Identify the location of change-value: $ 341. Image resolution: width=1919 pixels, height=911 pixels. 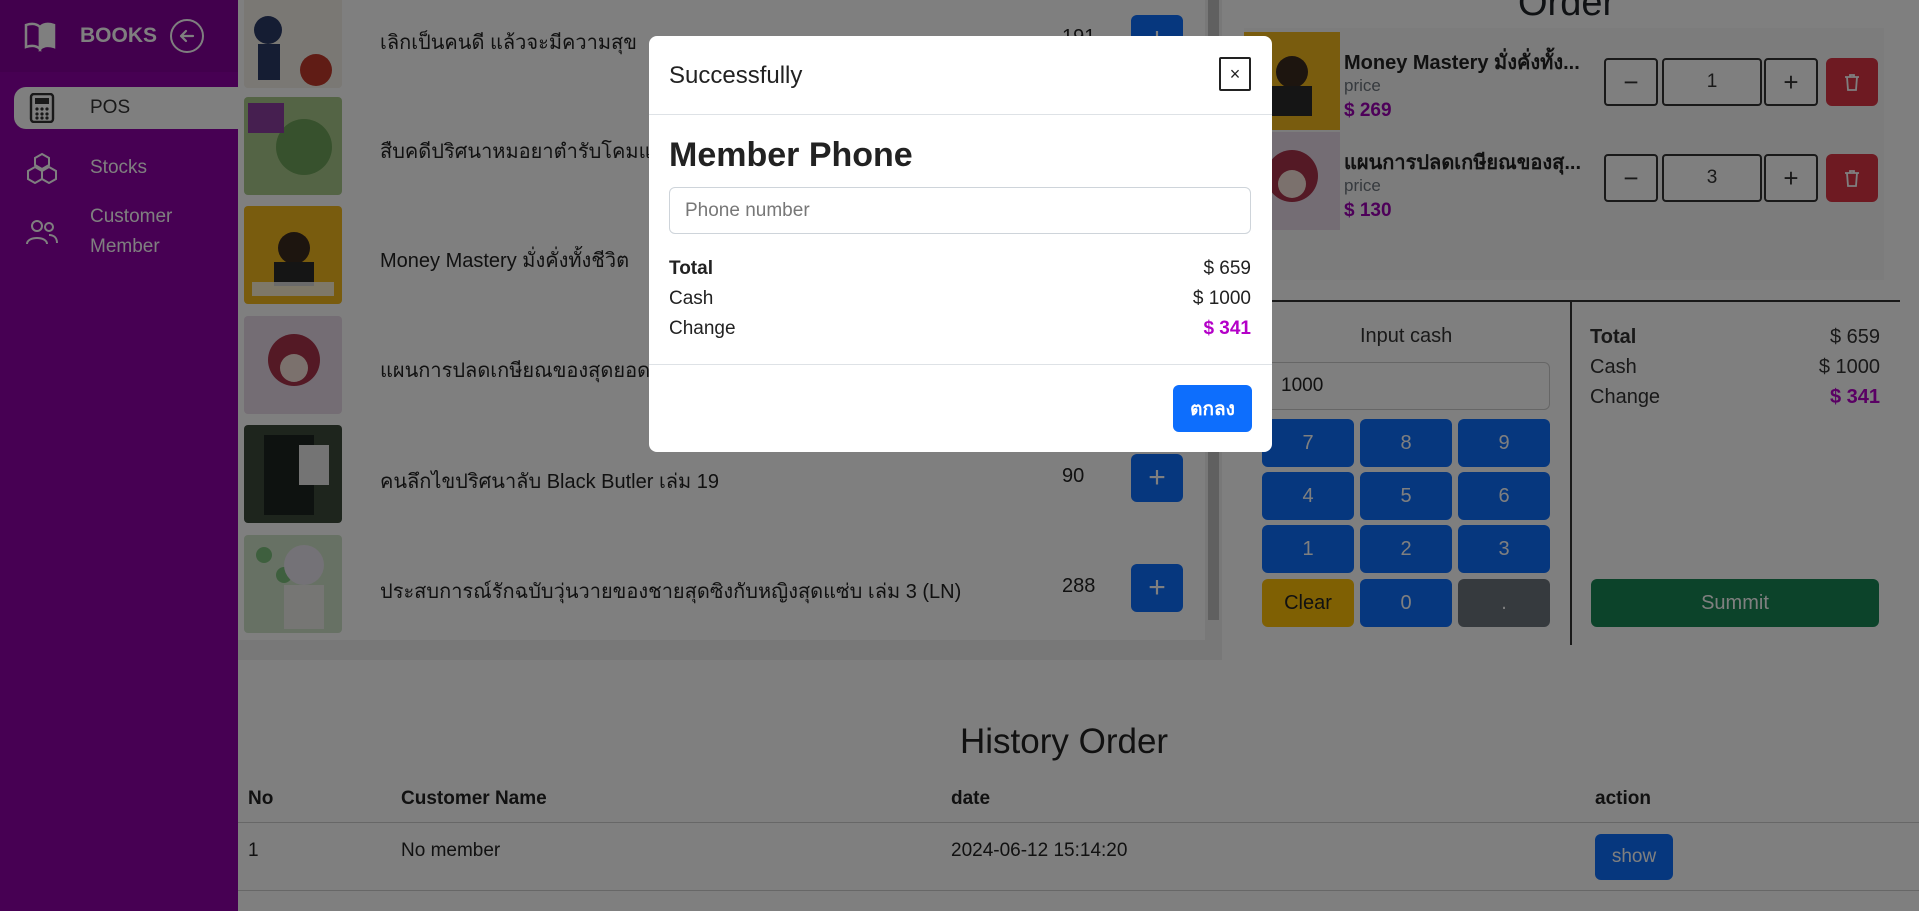
(1227, 328).